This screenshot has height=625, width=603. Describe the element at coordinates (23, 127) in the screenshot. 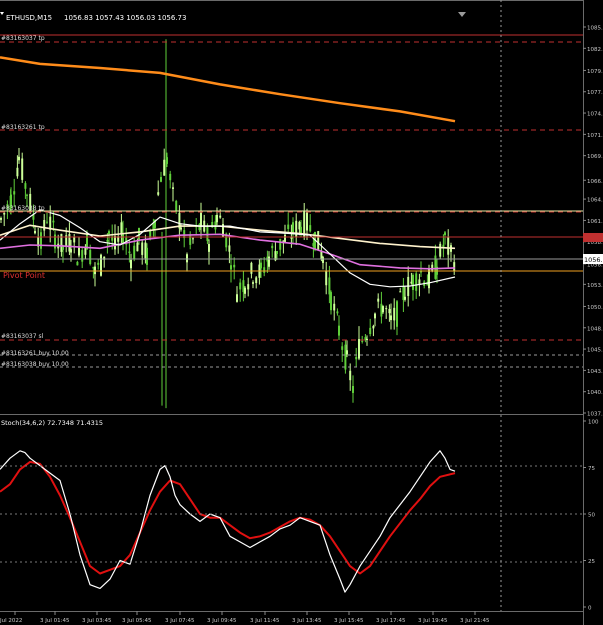

I see `order-label: #83163261 tp` at that location.